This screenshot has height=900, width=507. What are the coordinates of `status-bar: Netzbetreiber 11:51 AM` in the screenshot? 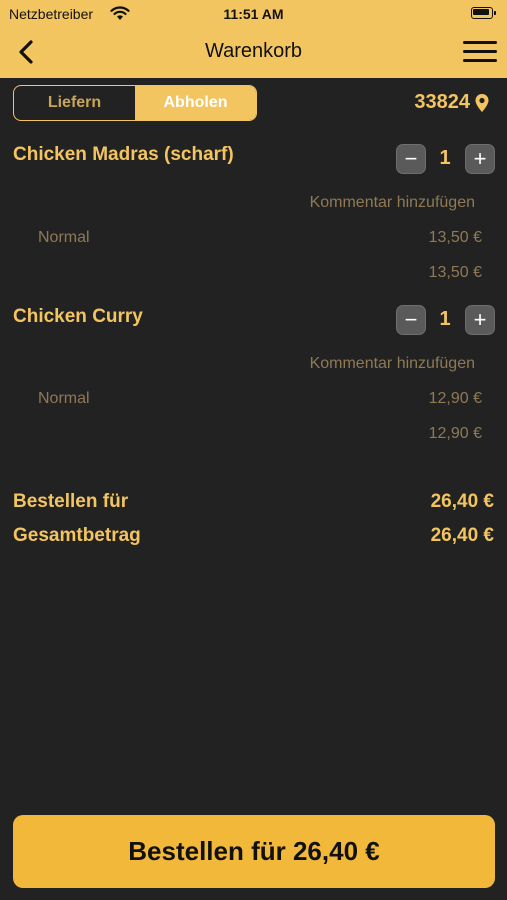 It's located at (253, 14).